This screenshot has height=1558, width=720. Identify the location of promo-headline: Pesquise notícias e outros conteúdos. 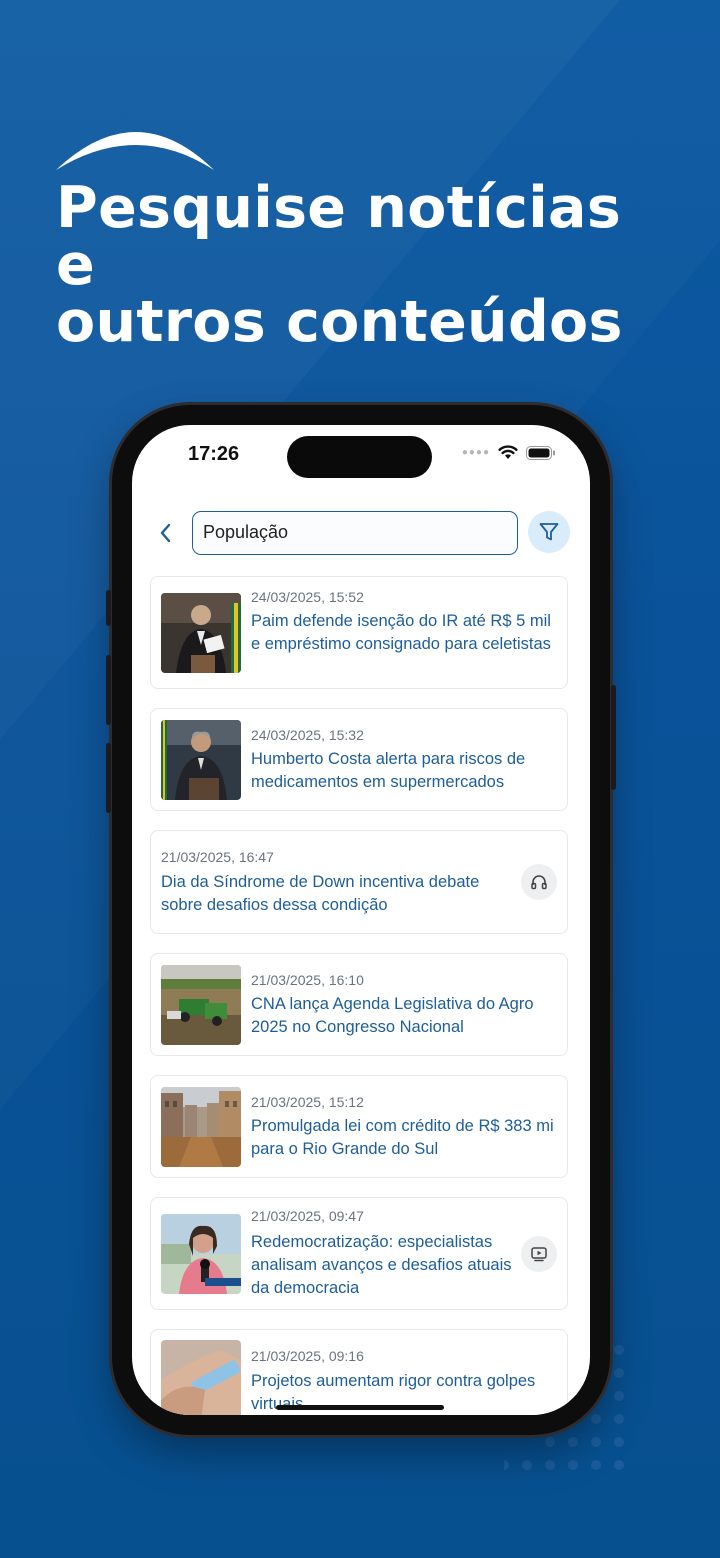
(366, 265).